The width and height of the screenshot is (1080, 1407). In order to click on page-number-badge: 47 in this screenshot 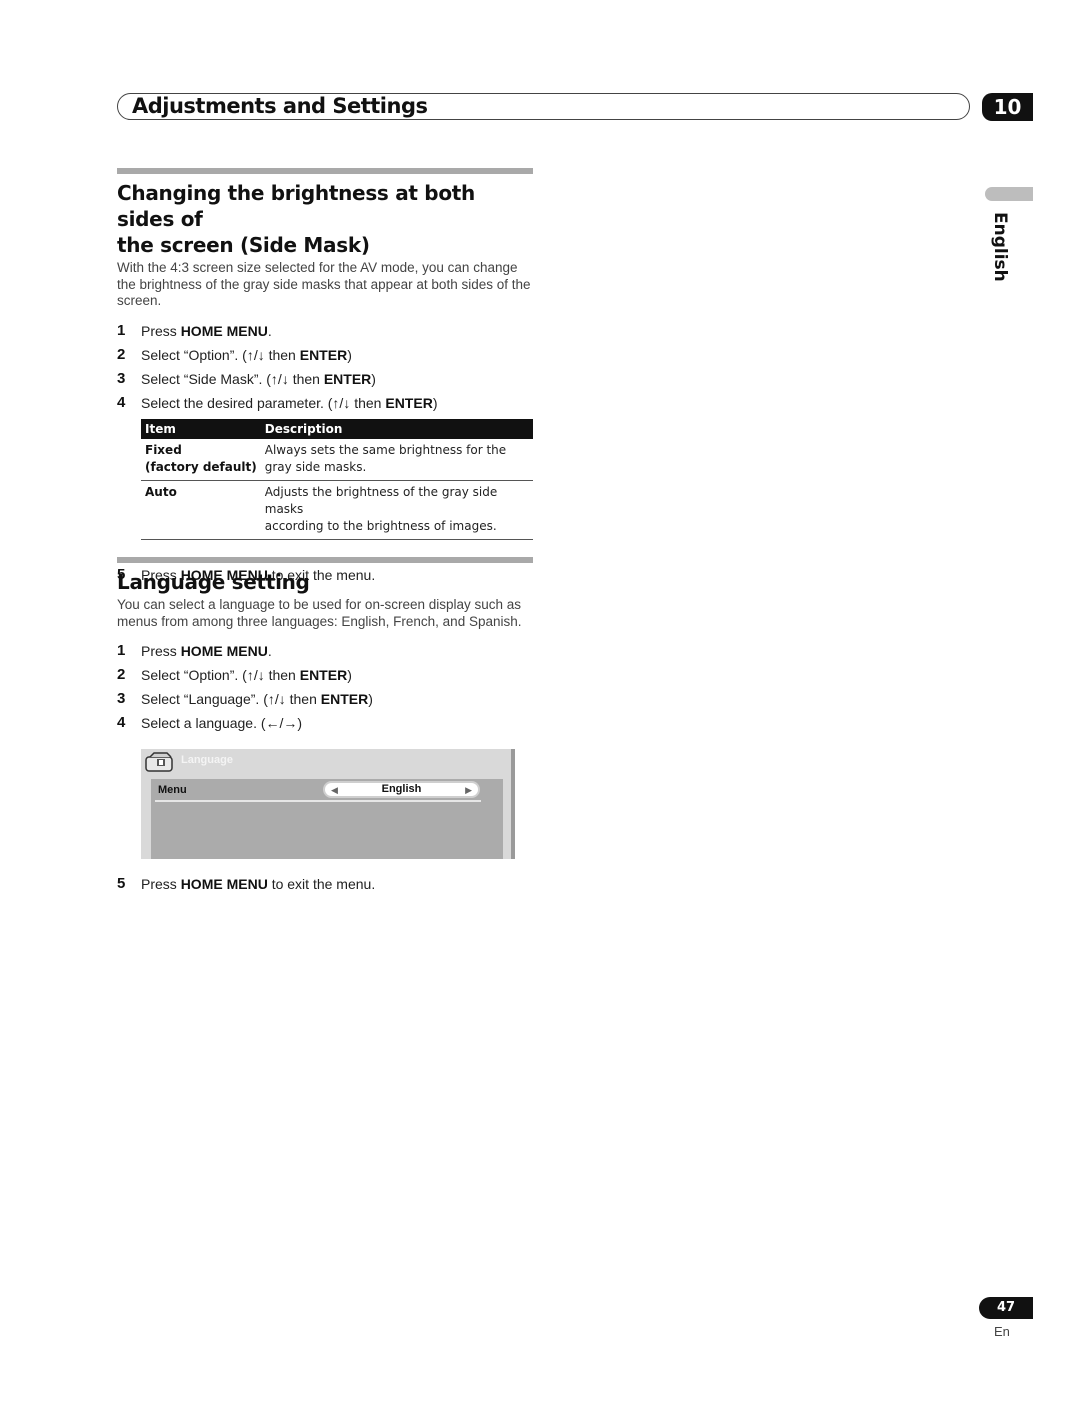, I will do `click(1006, 1308)`.